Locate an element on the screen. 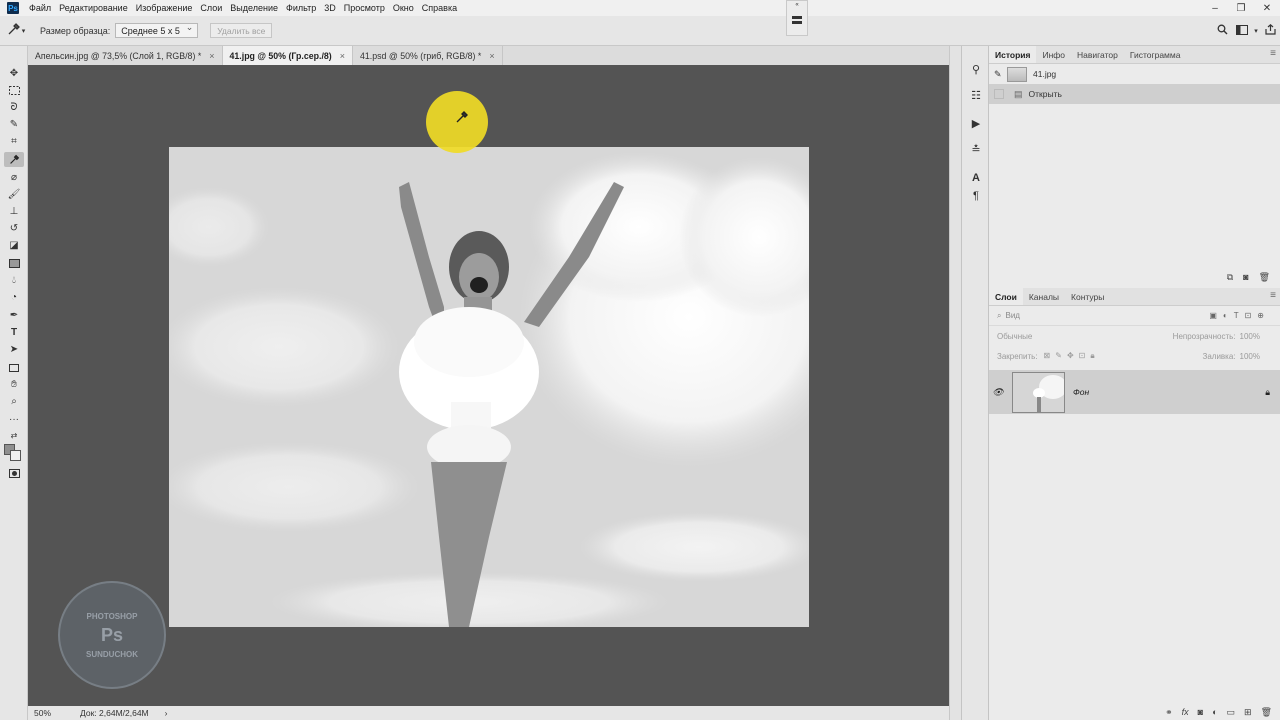 This screenshot has width=1280, height=720. layer-filter-kind: Вид is located at coordinates (1012, 315).